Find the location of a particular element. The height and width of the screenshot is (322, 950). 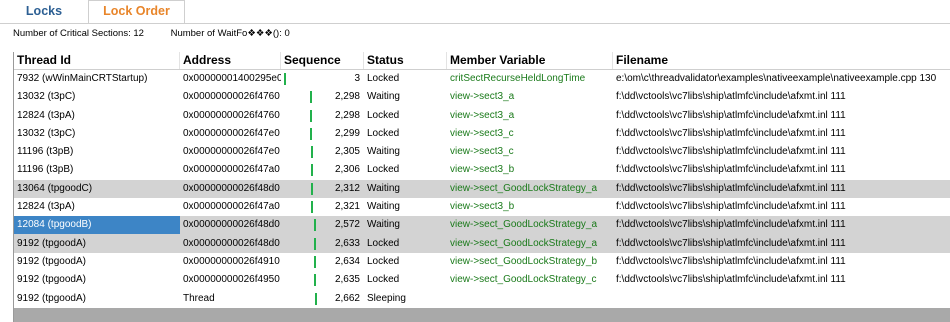

sequence-value: 2,321 is located at coordinates (347, 207).